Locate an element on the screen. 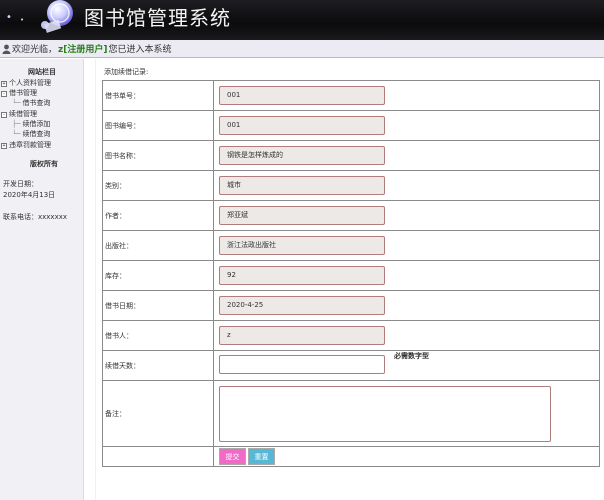  table-row: 作者： 郑亚斌 is located at coordinates (351, 215).